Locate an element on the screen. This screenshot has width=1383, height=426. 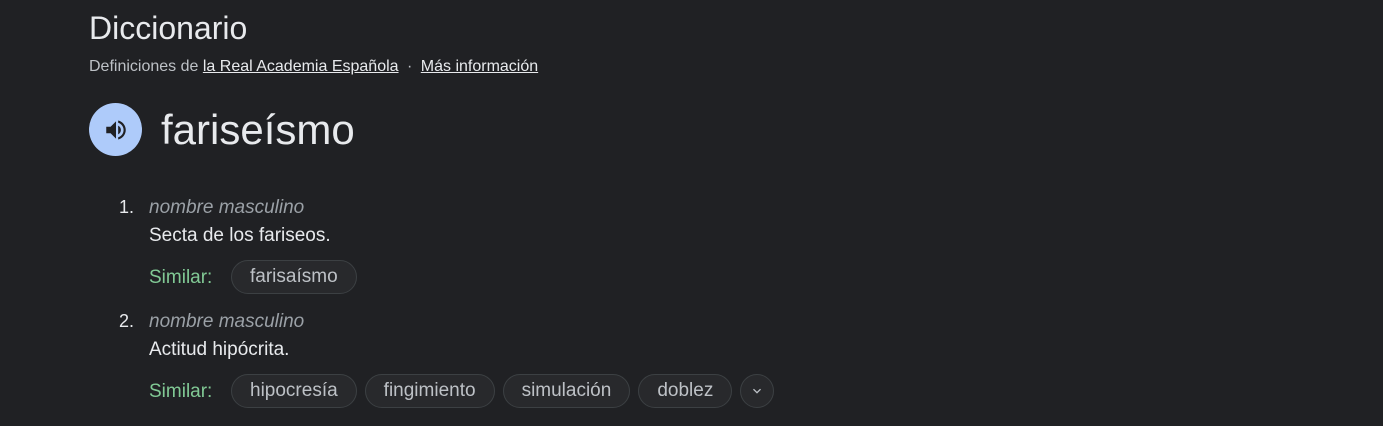
similar-chip: doblez is located at coordinates (685, 391).